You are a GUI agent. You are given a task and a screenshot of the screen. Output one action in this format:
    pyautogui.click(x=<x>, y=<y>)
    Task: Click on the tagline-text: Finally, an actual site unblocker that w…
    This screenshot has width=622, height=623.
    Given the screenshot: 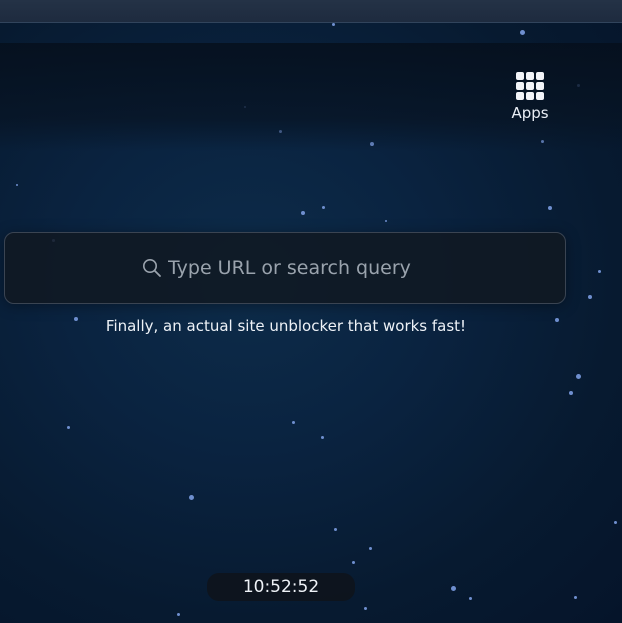 What is the action you would take?
    pyautogui.click(x=286, y=326)
    